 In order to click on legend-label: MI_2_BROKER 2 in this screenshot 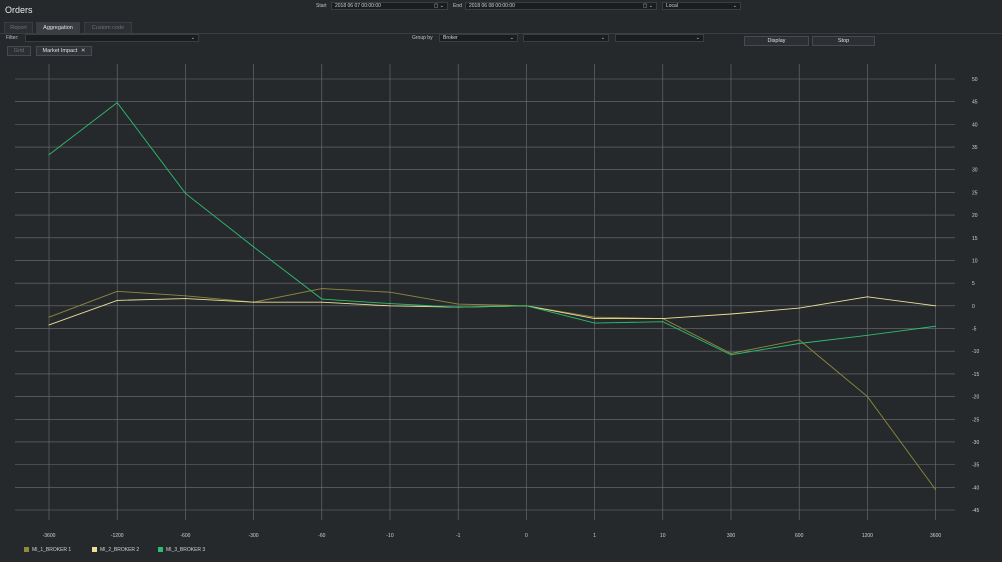, I will do `click(120, 550)`.